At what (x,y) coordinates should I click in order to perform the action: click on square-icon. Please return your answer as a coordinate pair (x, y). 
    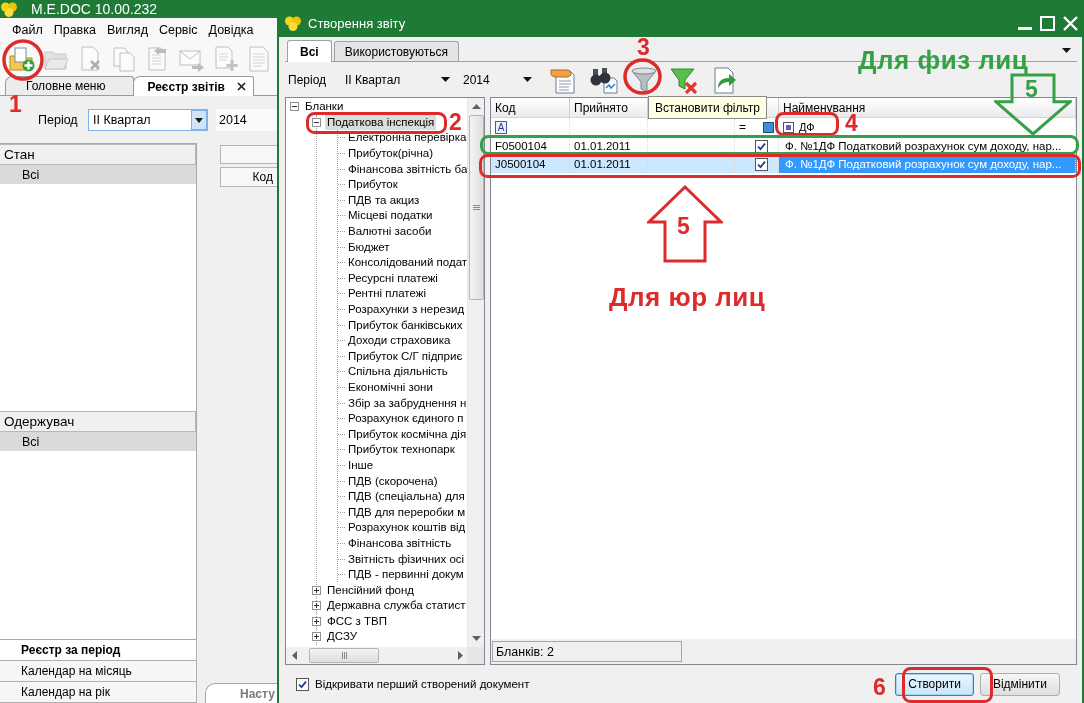
    Looking at the image, I should click on (768, 127).